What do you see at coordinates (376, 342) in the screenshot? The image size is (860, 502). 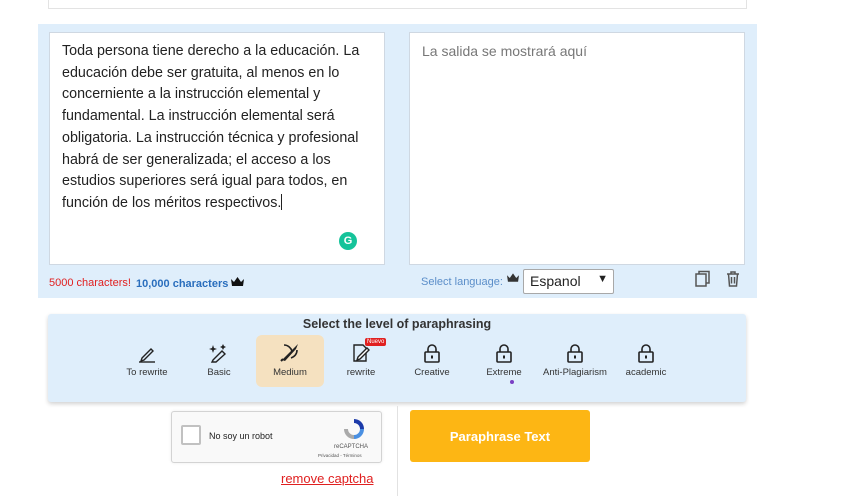 I see `new-badge: Nuevo` at bounding box center [376, 342].